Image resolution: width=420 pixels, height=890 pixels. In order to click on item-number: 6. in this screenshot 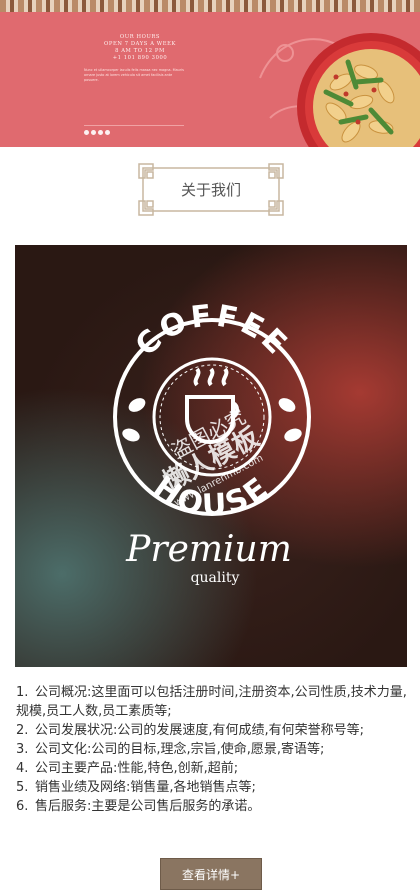, I will do `click(22, 806)`.